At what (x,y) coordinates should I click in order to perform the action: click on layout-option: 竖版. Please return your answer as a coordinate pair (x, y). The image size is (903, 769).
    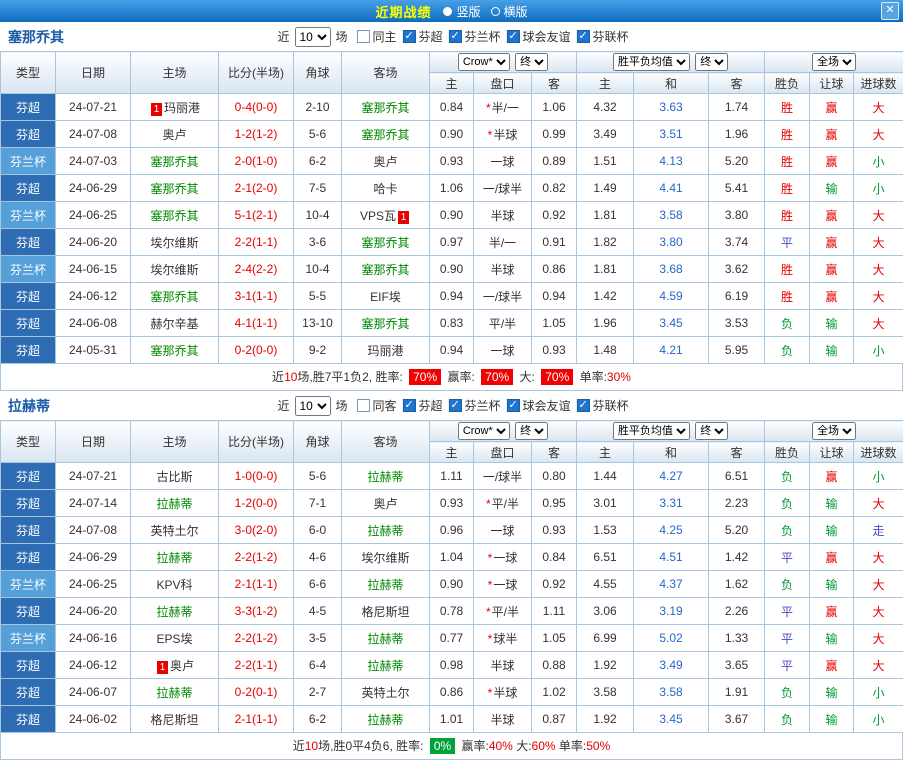
    Looking at the image, I should click on (462, 11).